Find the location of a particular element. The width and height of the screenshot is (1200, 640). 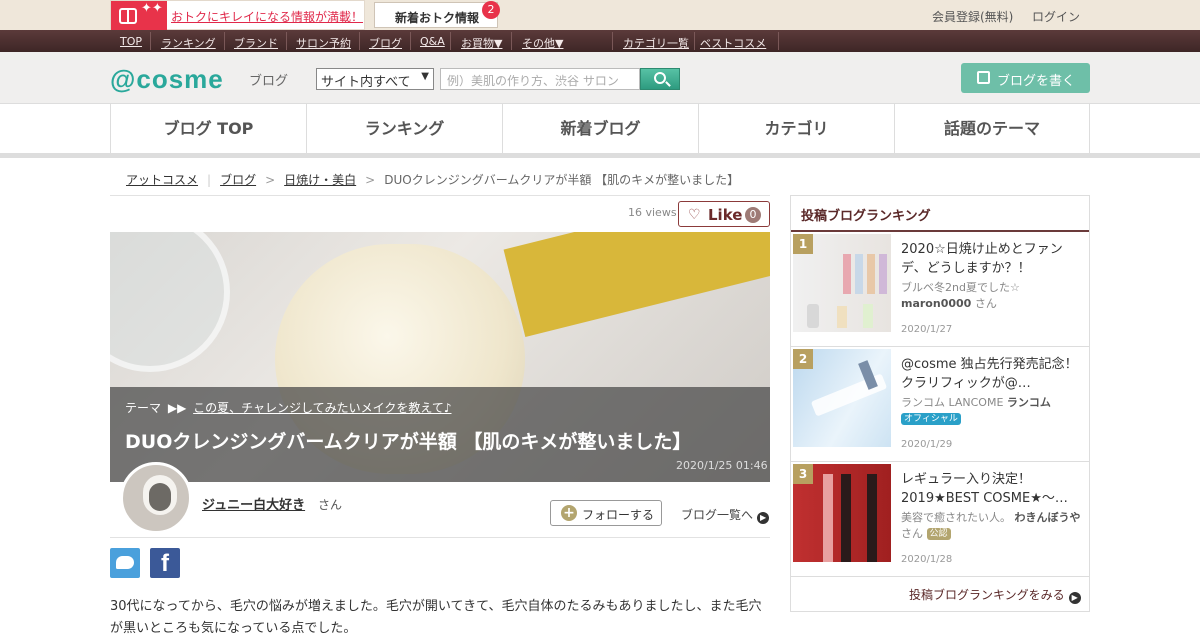

write-blog-button: ブログを書く is located at coordinates (1025, 78).